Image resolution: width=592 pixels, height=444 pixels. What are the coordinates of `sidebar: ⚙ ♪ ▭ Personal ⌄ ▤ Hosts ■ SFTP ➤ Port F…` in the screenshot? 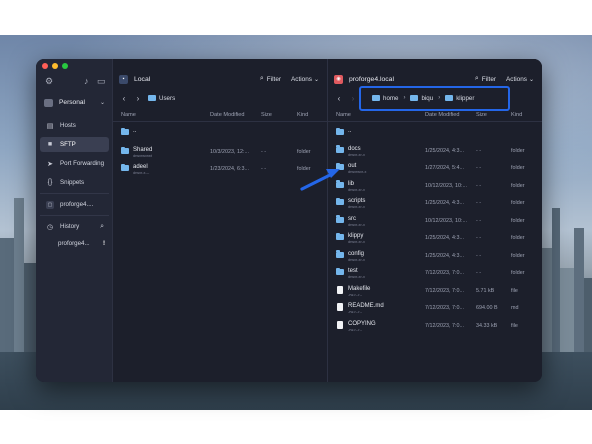 It's located at (74, 220).